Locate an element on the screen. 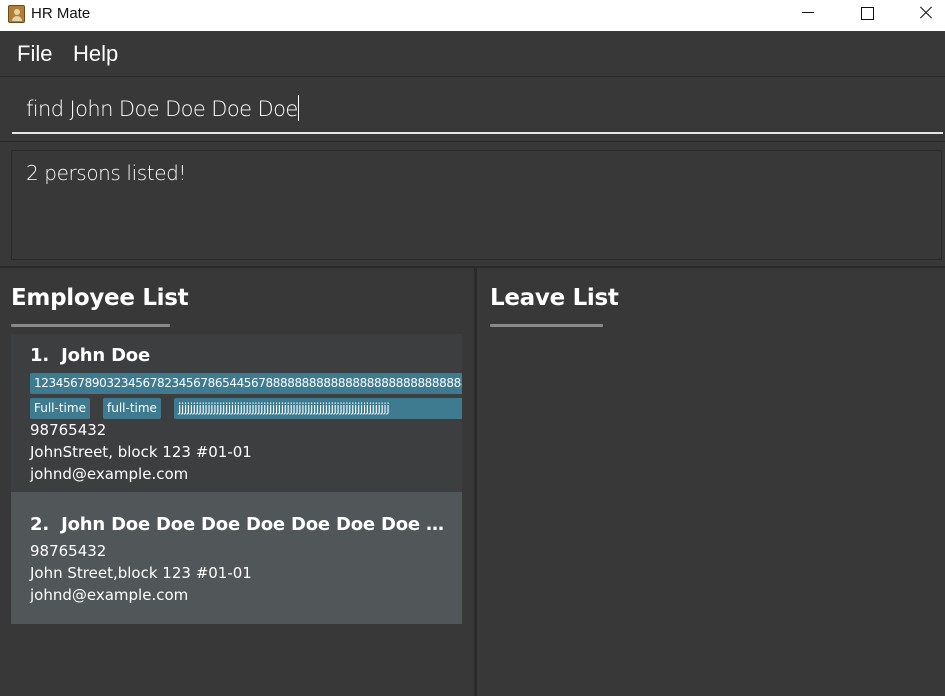 This screenshot has height=696, width=945. close-icon is located at coordinates (920, 15).